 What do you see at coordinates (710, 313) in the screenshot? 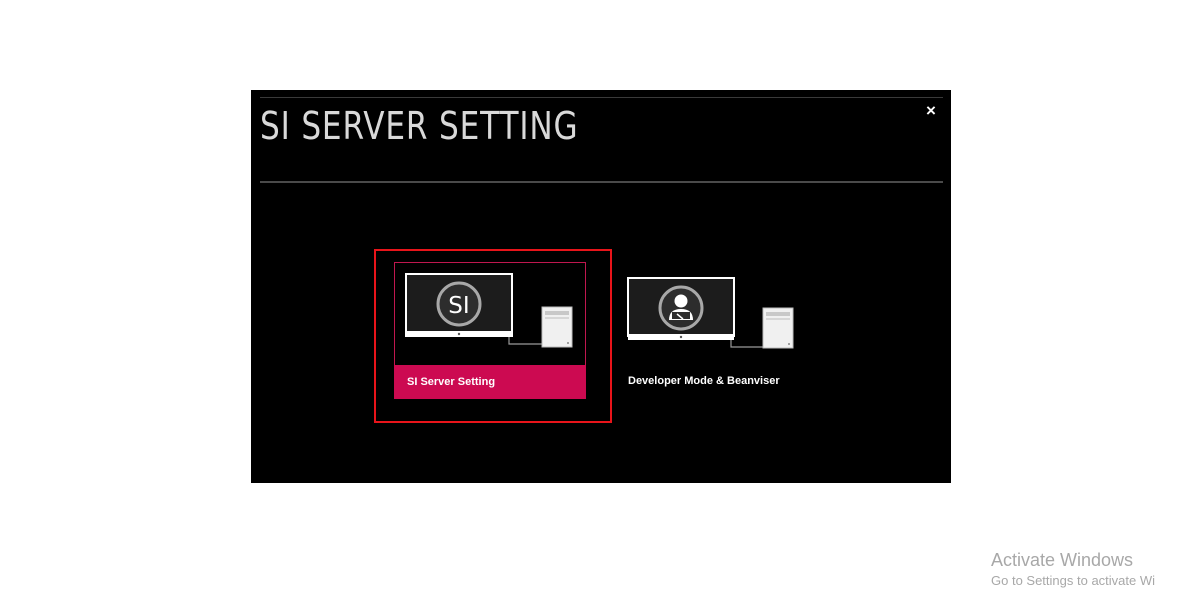
I see `developer-person-icon` at bounding box center [710, 313].